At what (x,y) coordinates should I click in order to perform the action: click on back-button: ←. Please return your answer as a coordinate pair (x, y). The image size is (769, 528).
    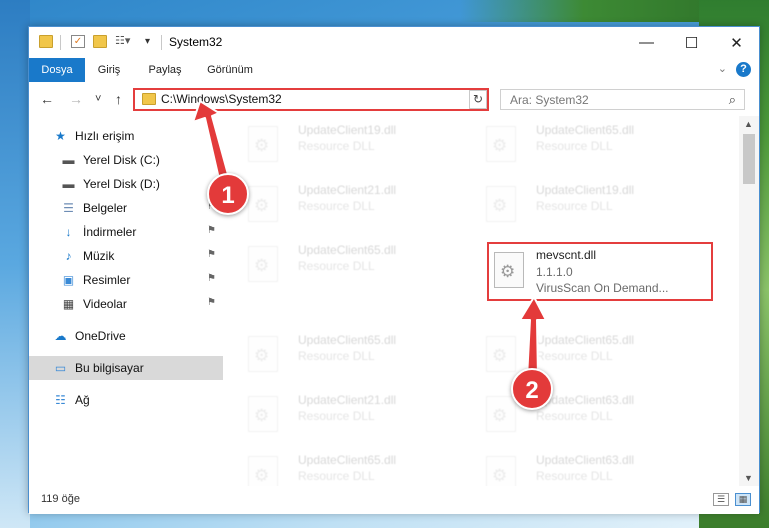
    Looking at the image, I should click on (47, 99).